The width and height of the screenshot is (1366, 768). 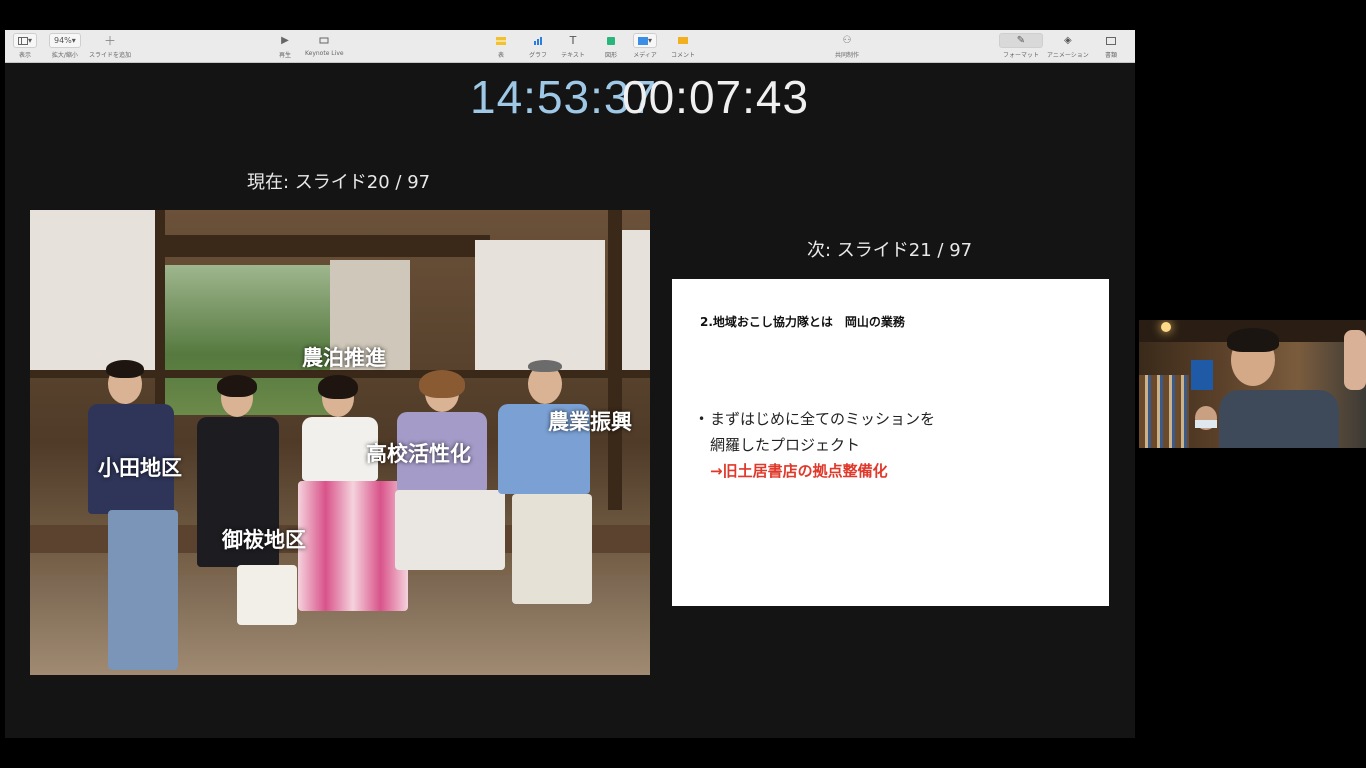 I want to click on comment-icon, so click(x=683, y=40).